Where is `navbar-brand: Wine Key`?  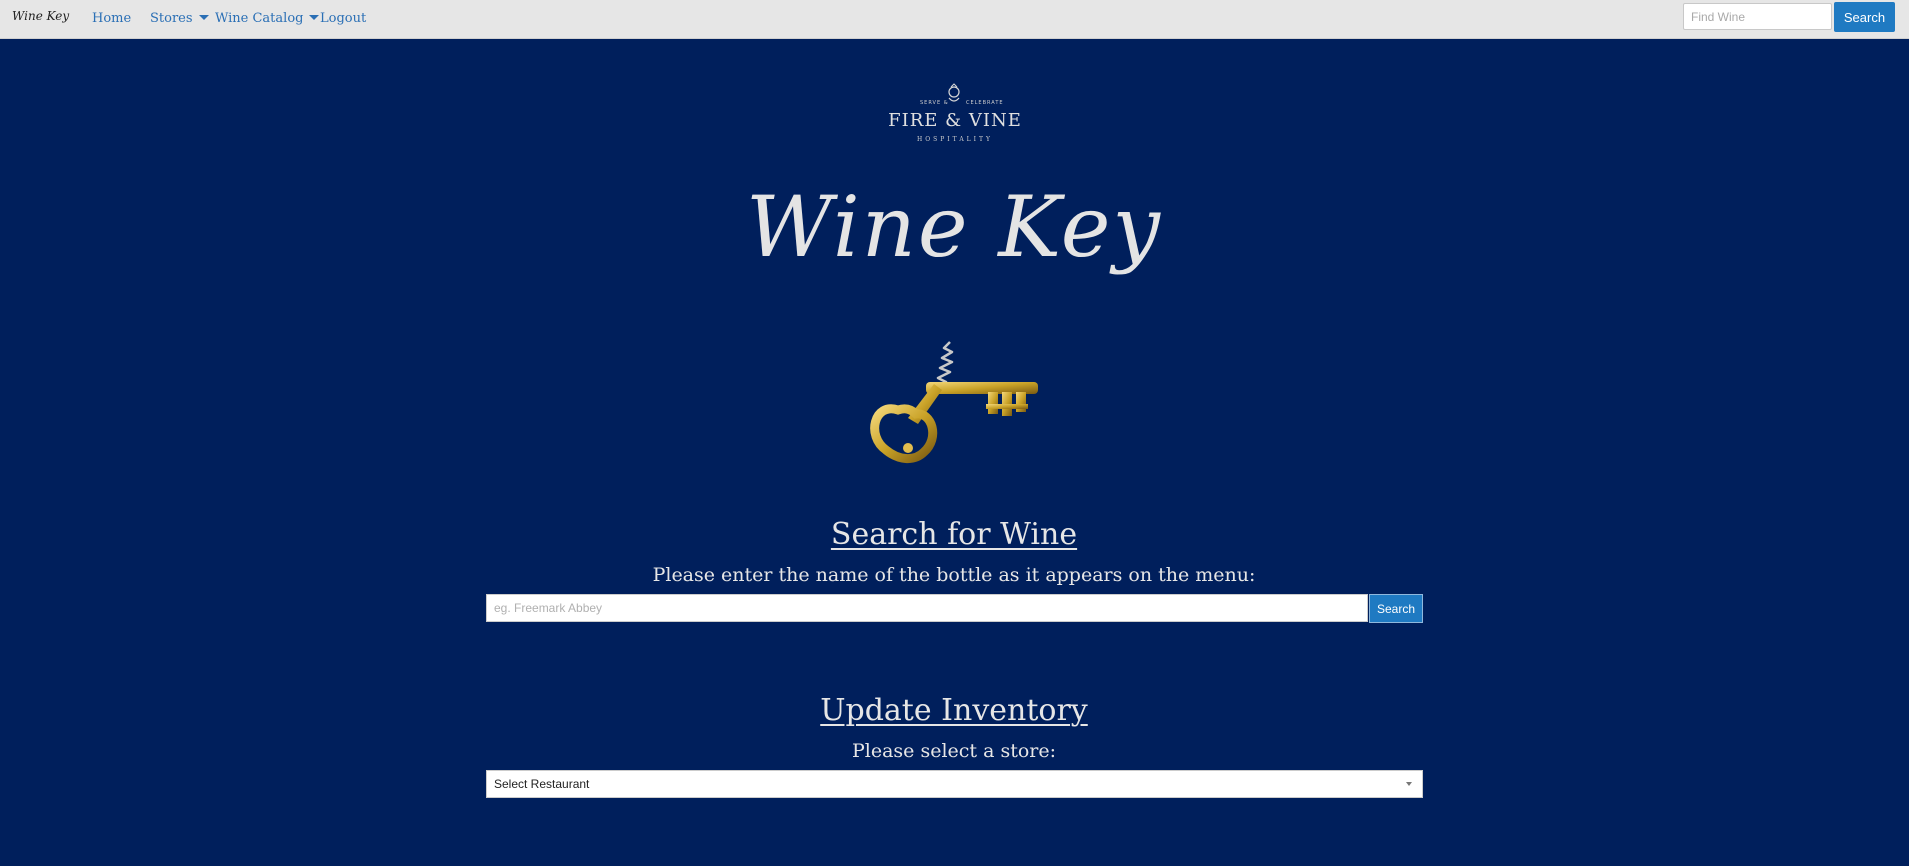
navbar-brand: Wine Key is located at coordinates (40, 16).